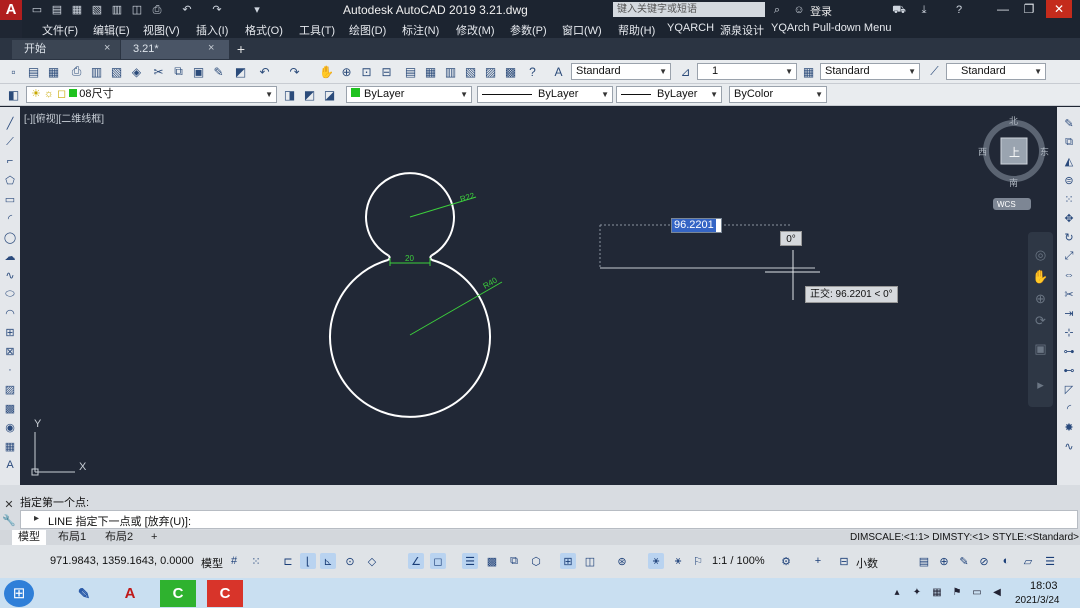 This screenshot has height=608, width=1080. What do you see at coordinates (409, 94) in the screenshot?
I see `color-select: ByLayer ▼` at bounding box center [409, 94].